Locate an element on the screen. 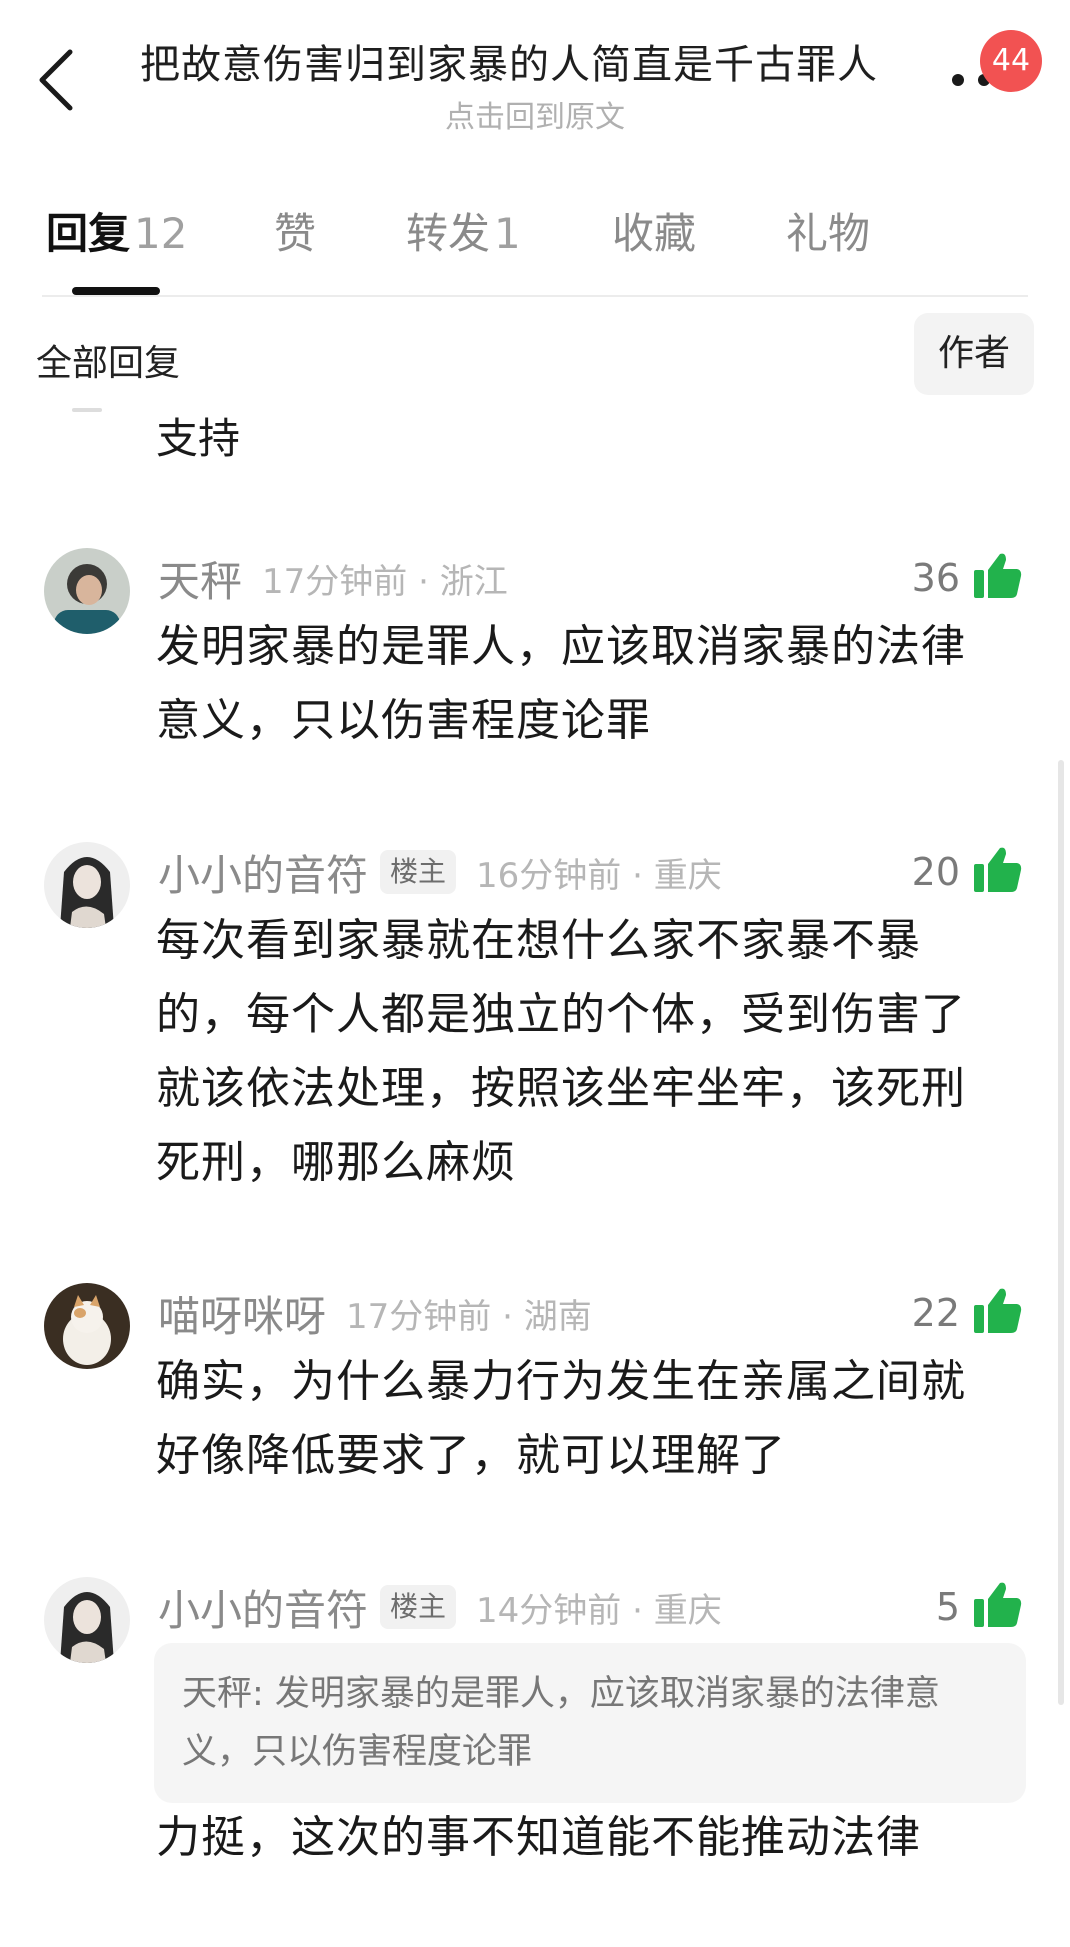 The width and height of the screenshot is (1070, 1947). like-count: 22 is located at coordinates (935, 1313).